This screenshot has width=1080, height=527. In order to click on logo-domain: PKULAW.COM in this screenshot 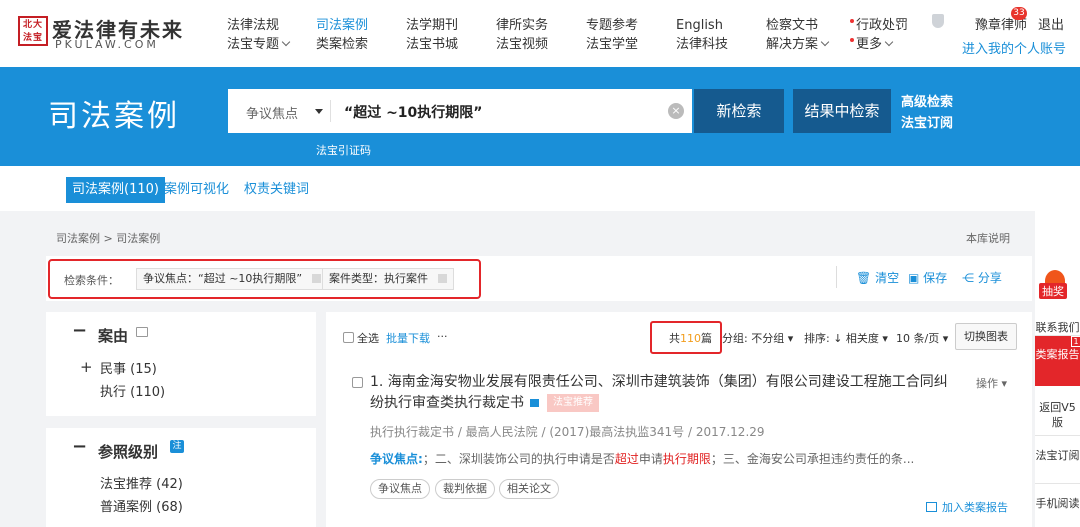, I will do `click(107, 44)`.